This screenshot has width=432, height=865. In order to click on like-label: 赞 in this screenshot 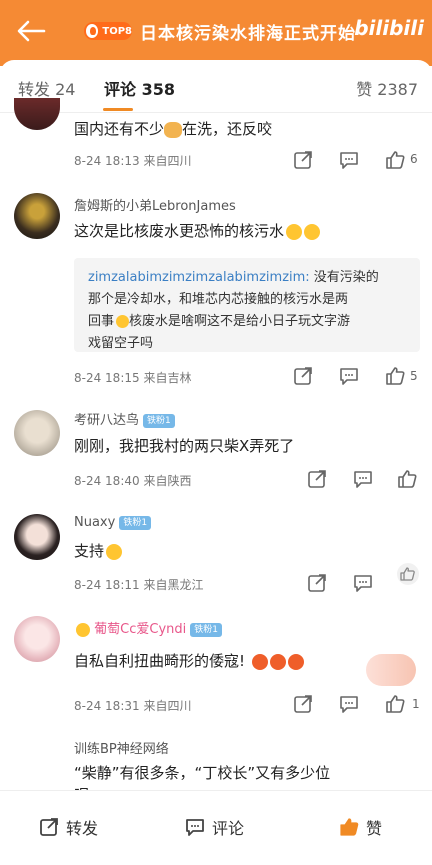, I will do `click(374, 828)`.